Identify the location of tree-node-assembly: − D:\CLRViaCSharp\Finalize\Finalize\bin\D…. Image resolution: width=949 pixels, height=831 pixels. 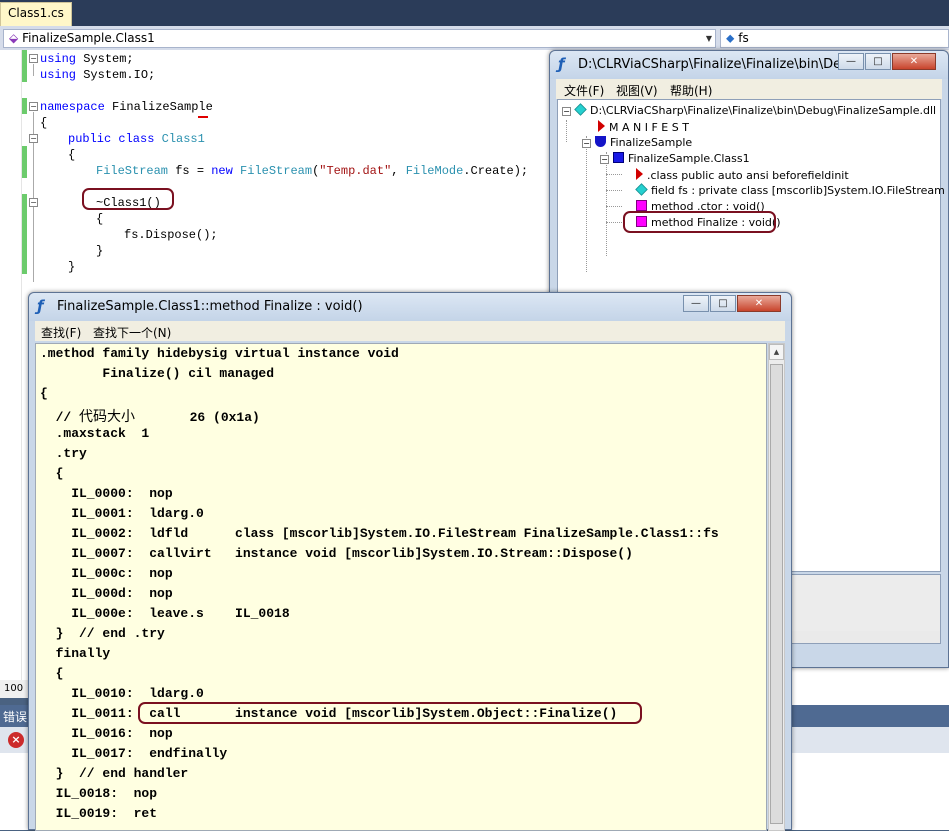
(749, 110).